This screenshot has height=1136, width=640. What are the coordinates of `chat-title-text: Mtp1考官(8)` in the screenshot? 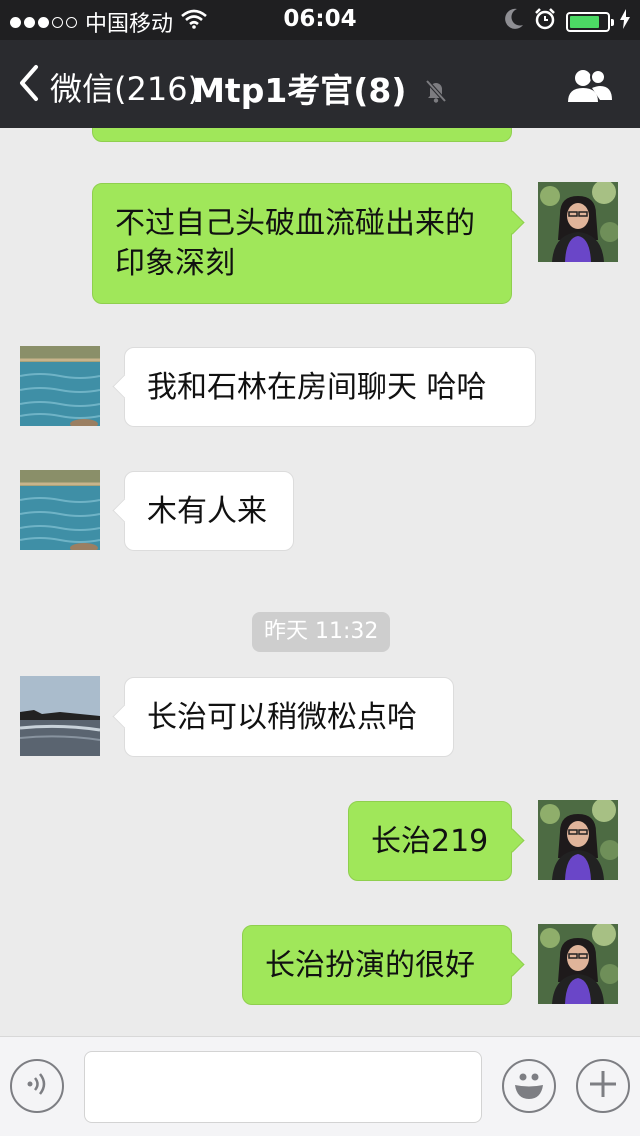 It's located at (299, 90).